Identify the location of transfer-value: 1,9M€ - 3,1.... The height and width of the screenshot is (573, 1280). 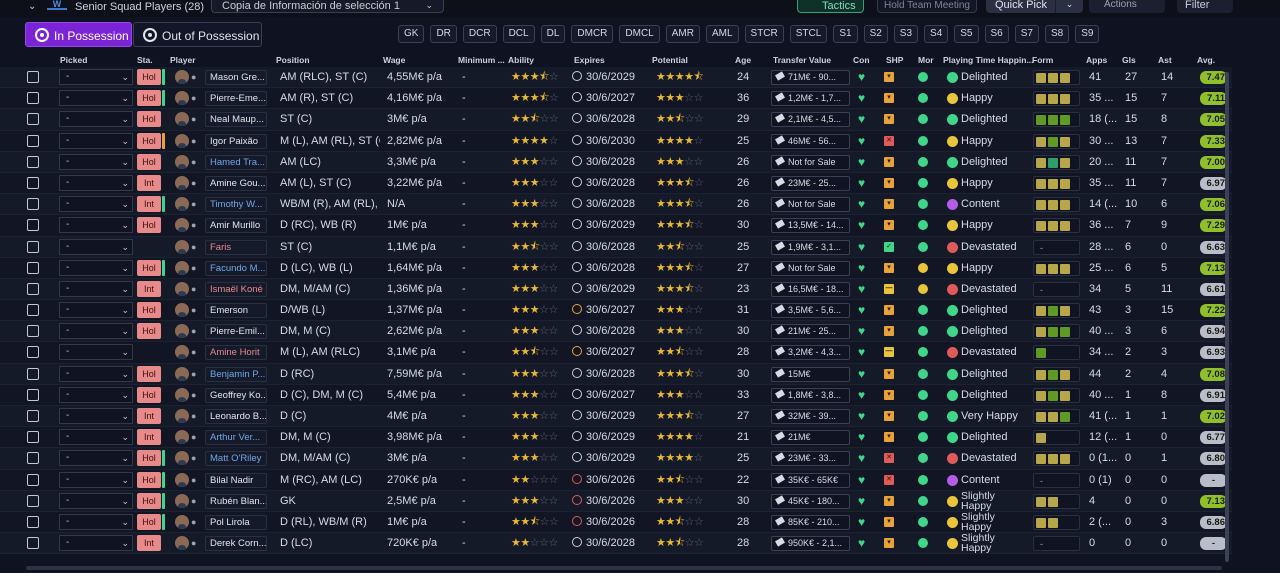
(810, 247).